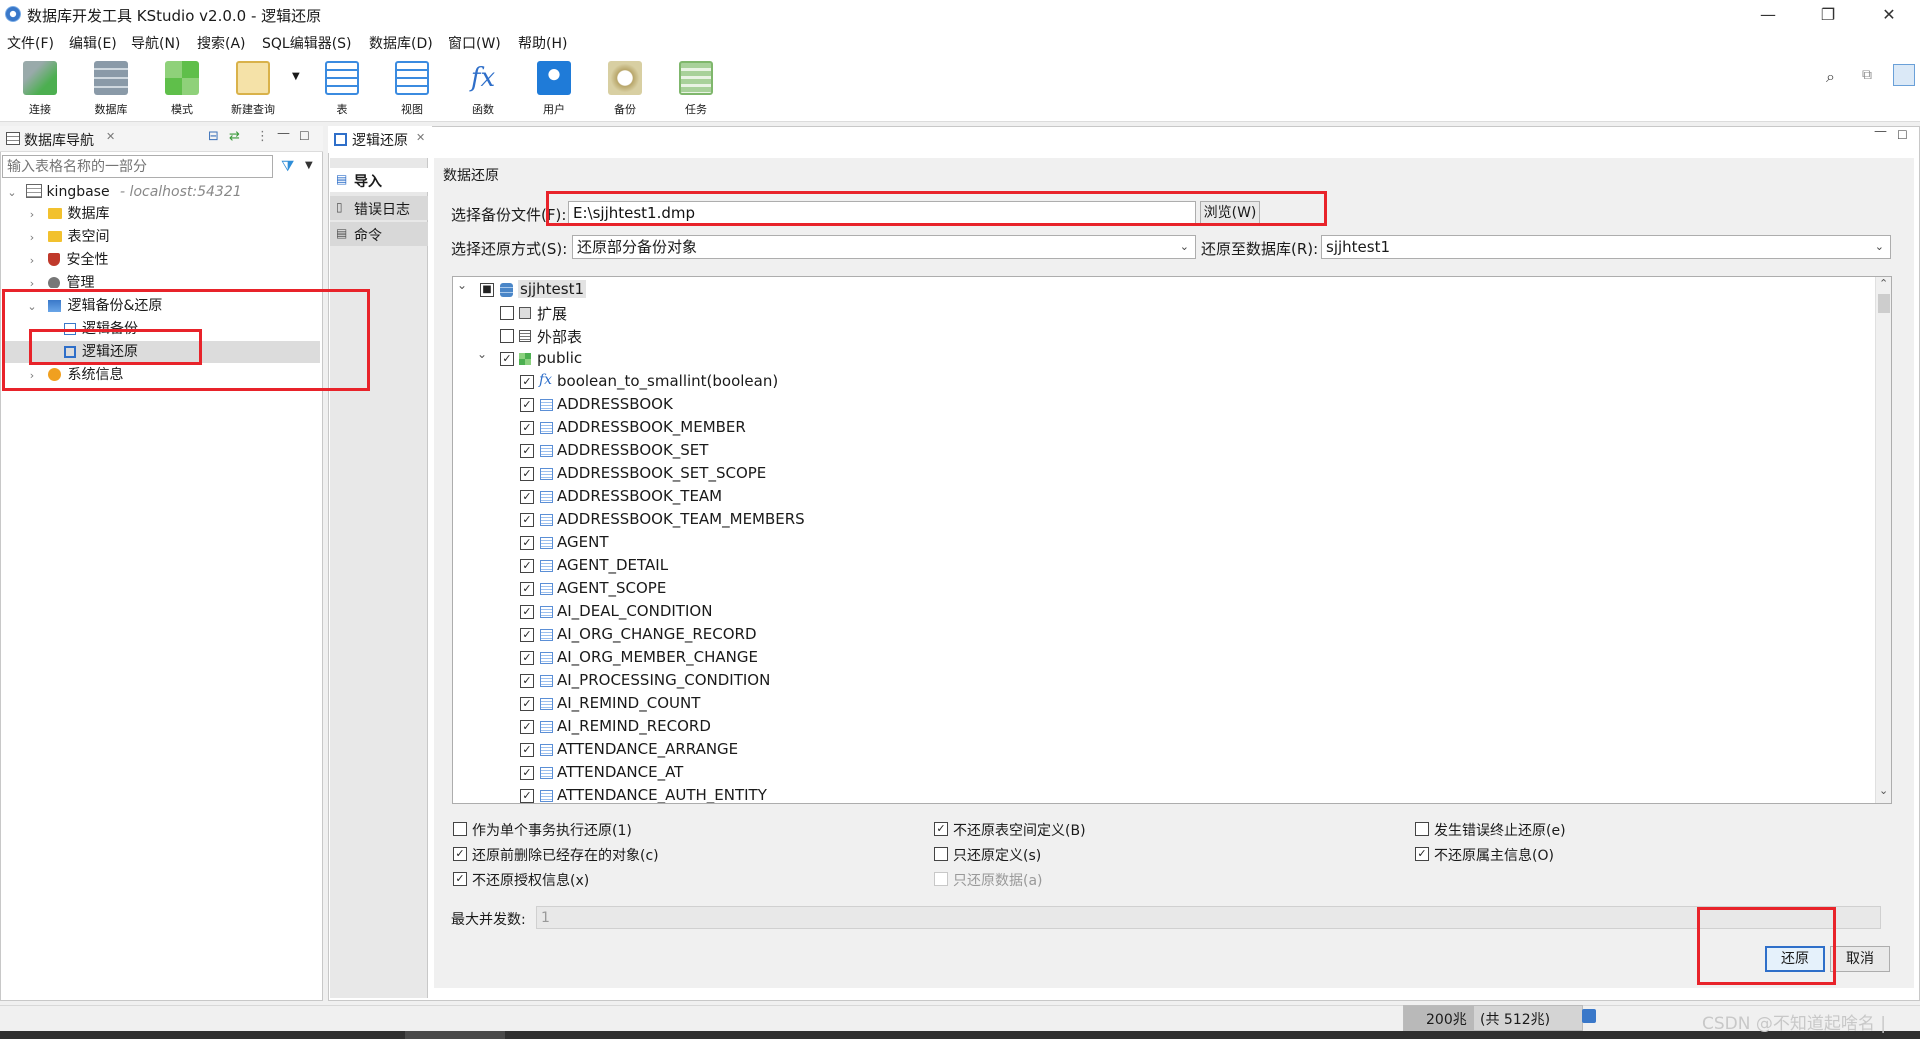 This screenshot has width=1920, height=1039. I want to click on backup-file-input, so click(882, 213).